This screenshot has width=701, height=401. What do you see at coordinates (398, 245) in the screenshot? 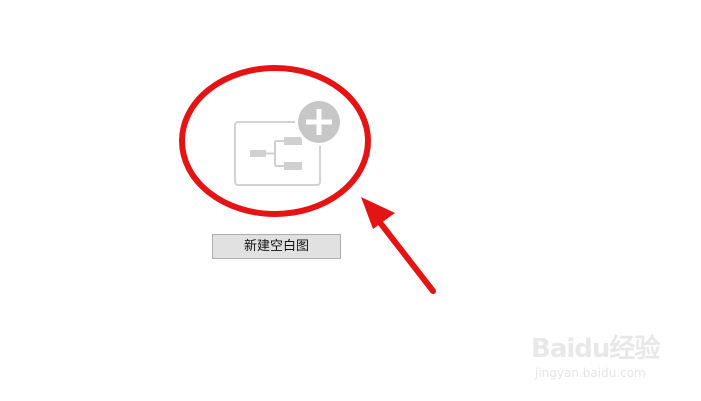
I see `arrow-pointer-icon` at bounding box center [398, 245].